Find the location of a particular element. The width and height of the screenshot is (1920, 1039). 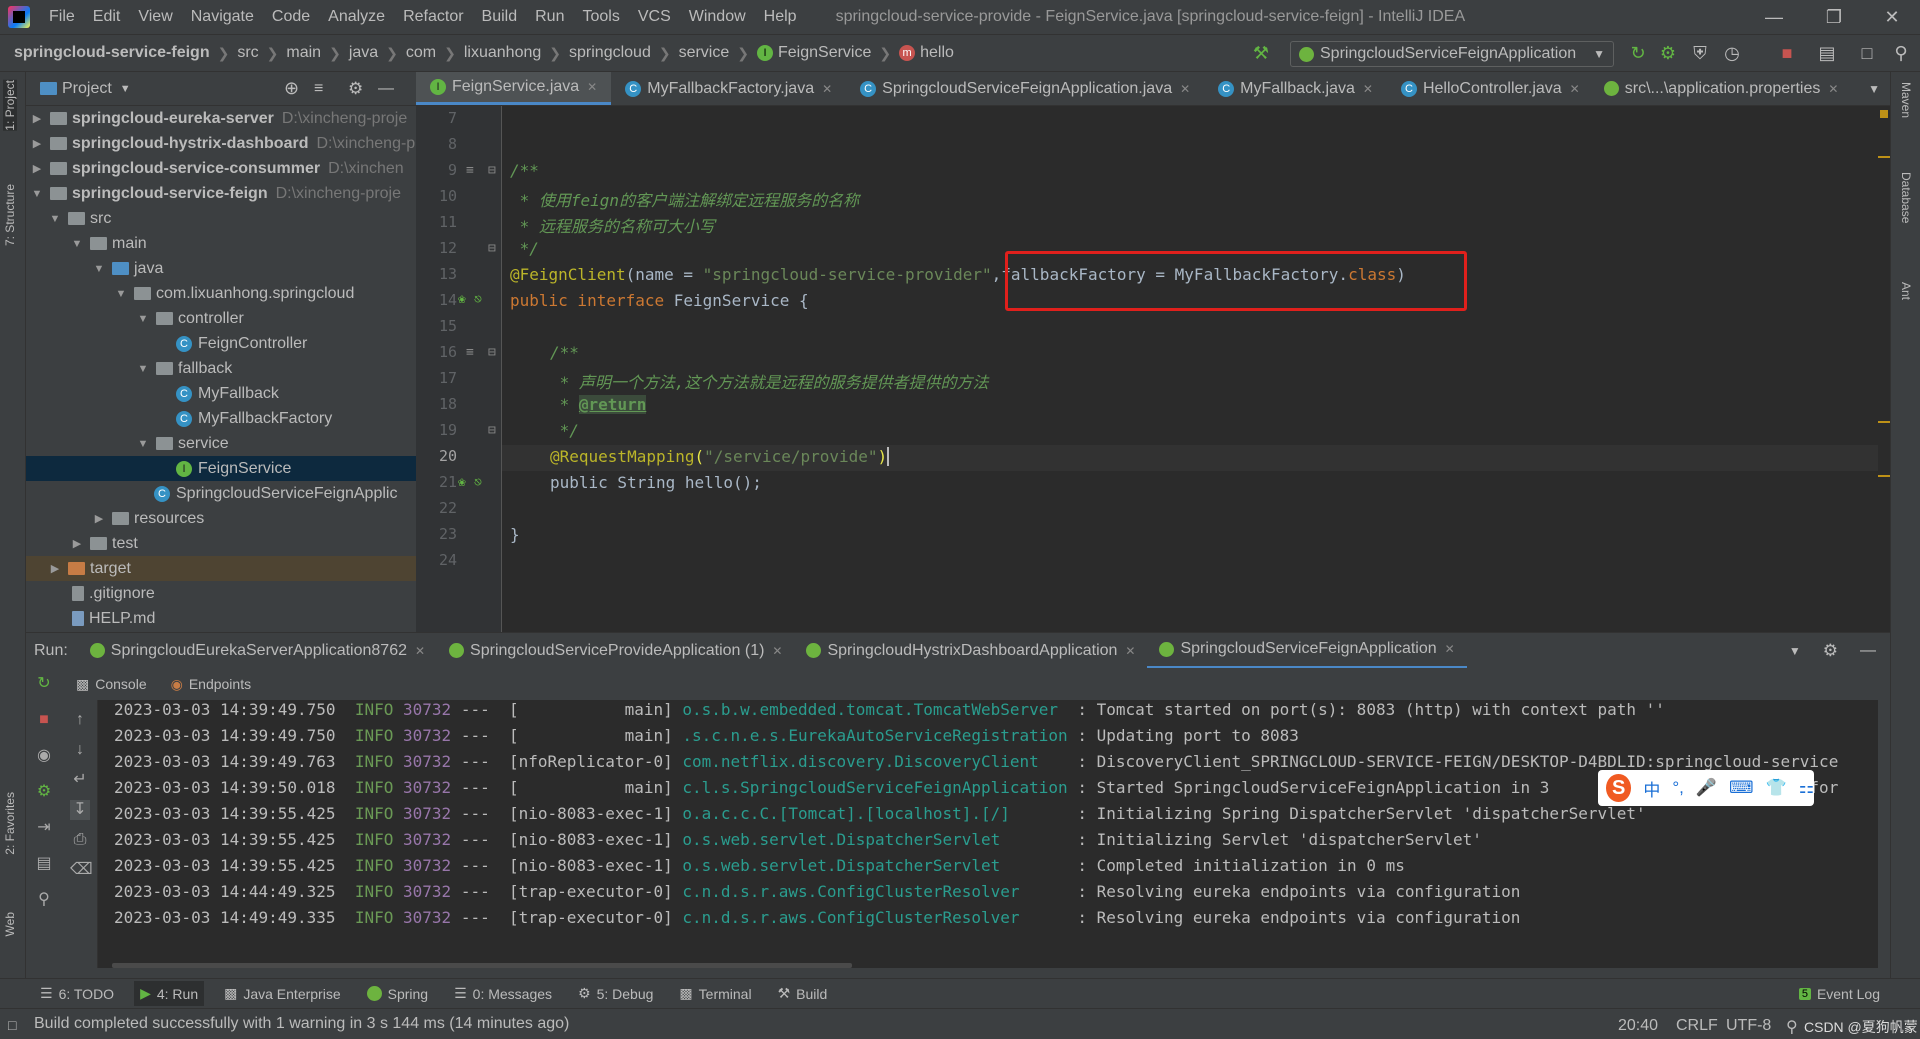

line-separator: CRLF is located at coordinates (1697, 1026).